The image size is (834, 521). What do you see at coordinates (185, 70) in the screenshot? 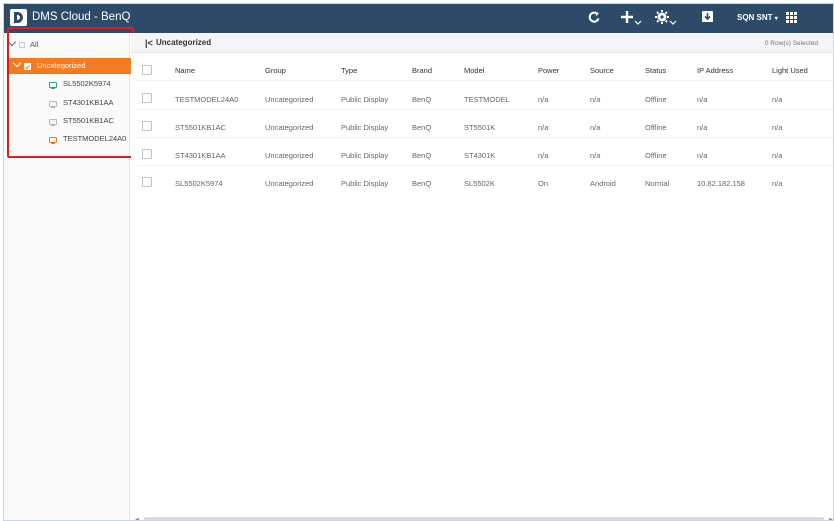
I see `column-header-name: Name` at bounding box center [185, 70].